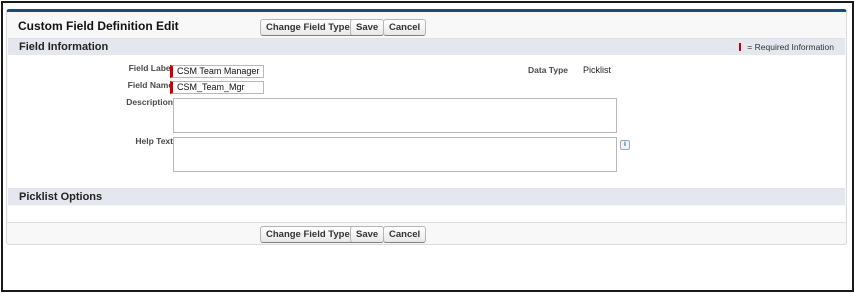  Describe the element at coordinates (149, 102) in the screenshot. I see `description-label: Description` at that location.